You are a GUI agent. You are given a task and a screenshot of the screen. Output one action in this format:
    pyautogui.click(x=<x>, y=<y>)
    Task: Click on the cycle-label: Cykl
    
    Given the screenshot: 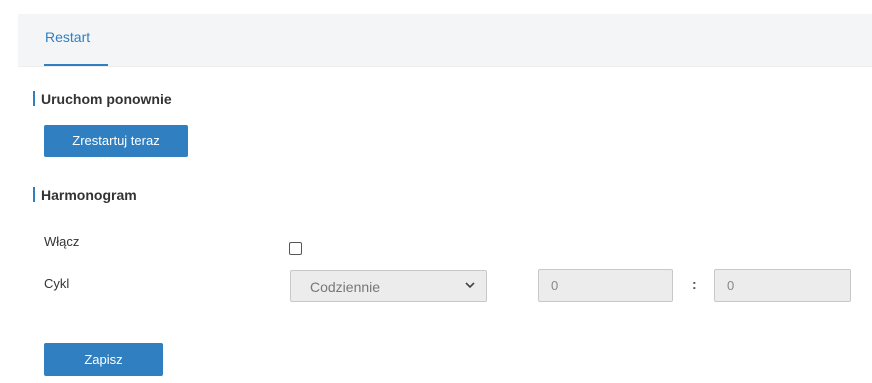 What is the action you would take?
    pyautogui.click(x=57, y=283)
    